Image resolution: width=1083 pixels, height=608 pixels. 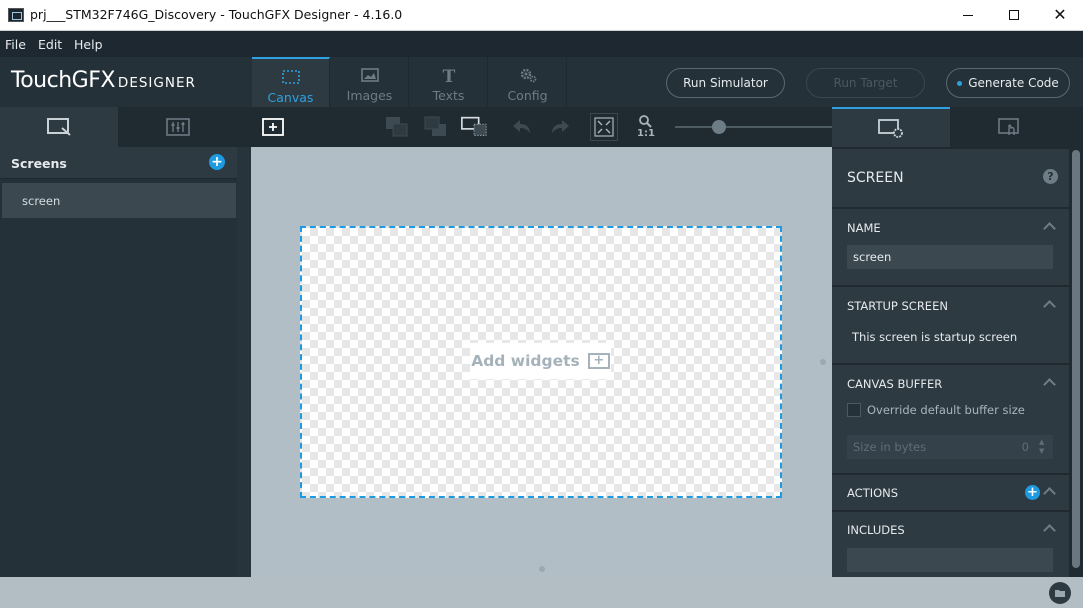 I want to click on status-dot-icon, so click(x=960, y=83).